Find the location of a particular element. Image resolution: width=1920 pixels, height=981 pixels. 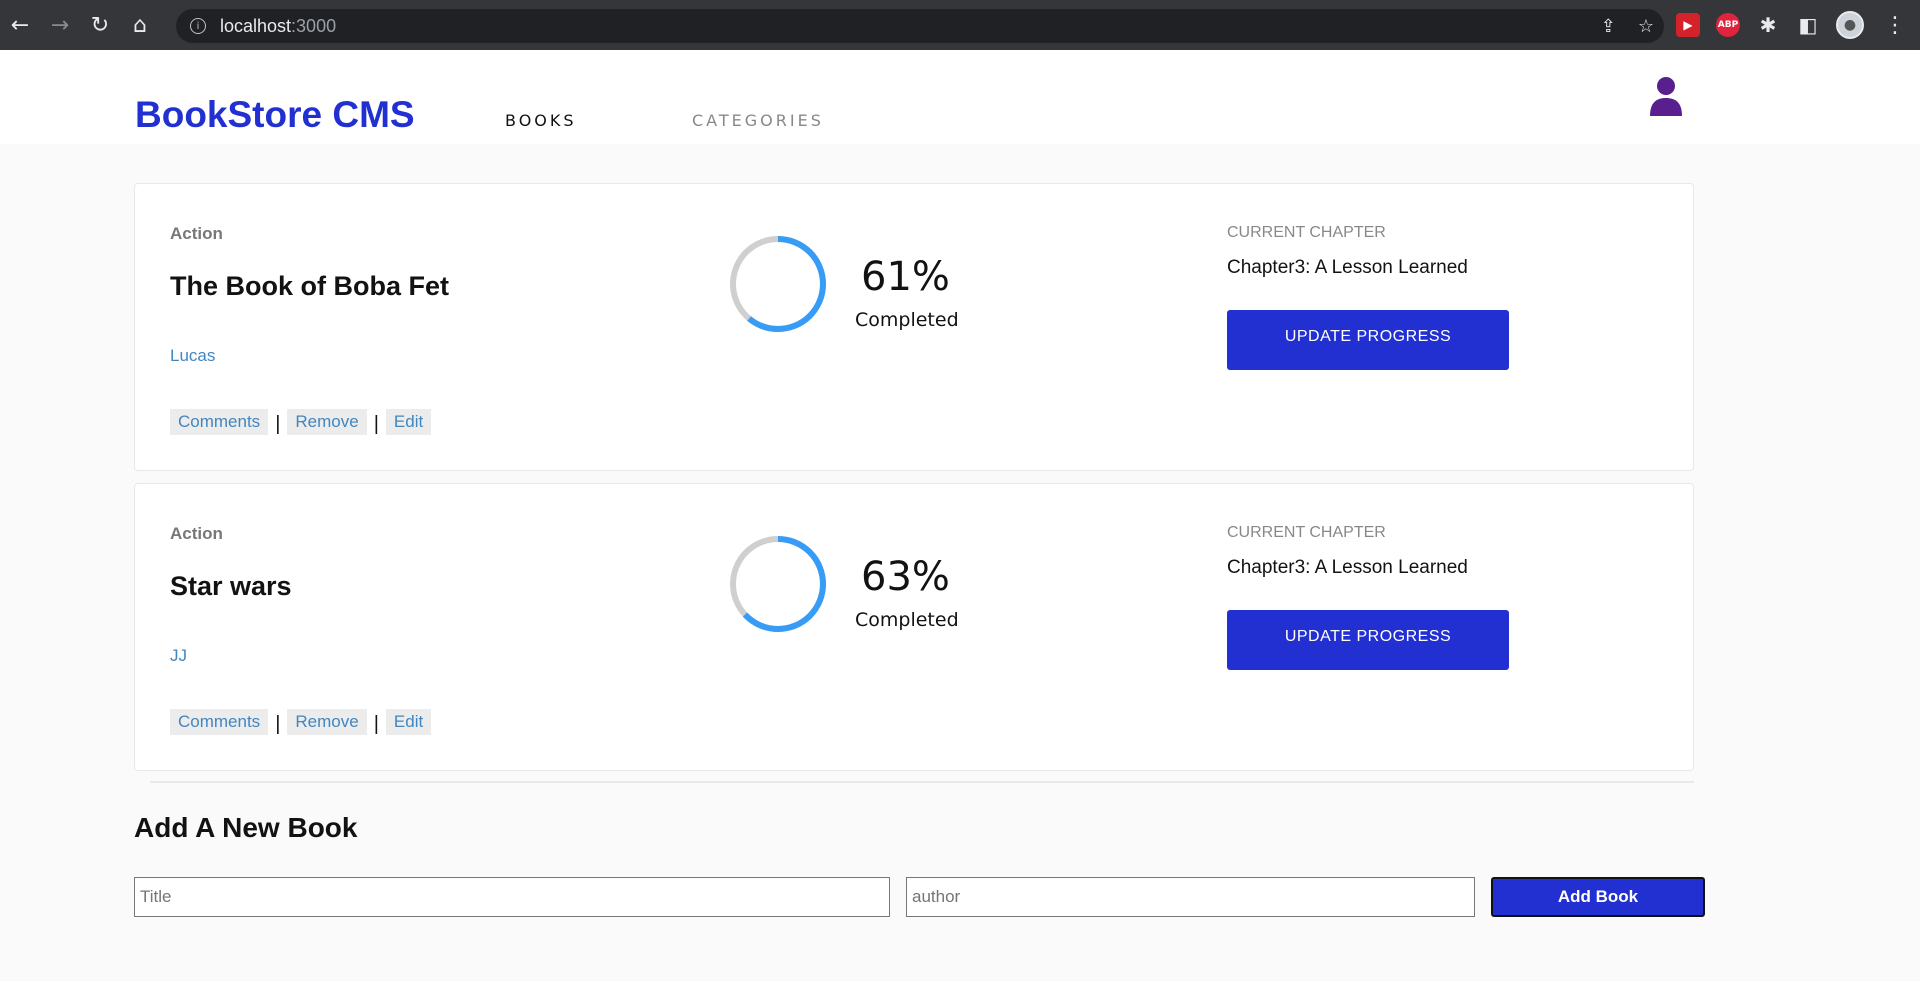

progress-percent: 63% is located at coordinates (905, 577).